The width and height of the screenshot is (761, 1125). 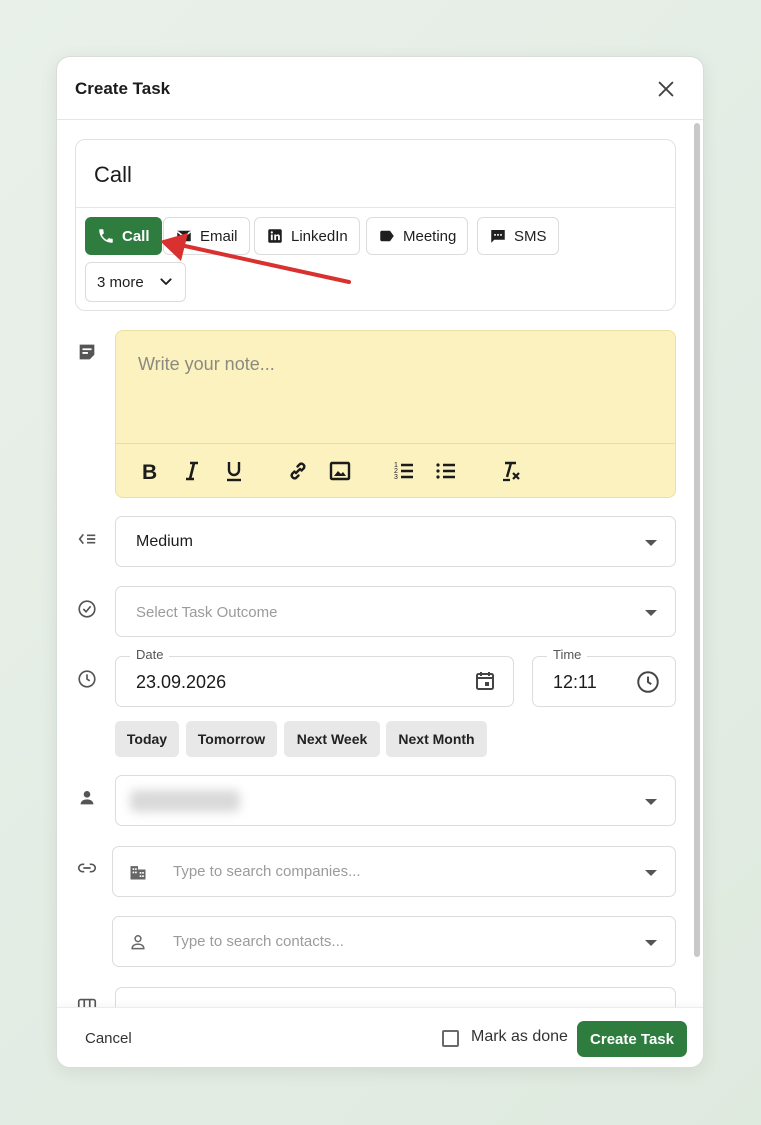 I want to click on phone-icon, so click(x=106, y=236).